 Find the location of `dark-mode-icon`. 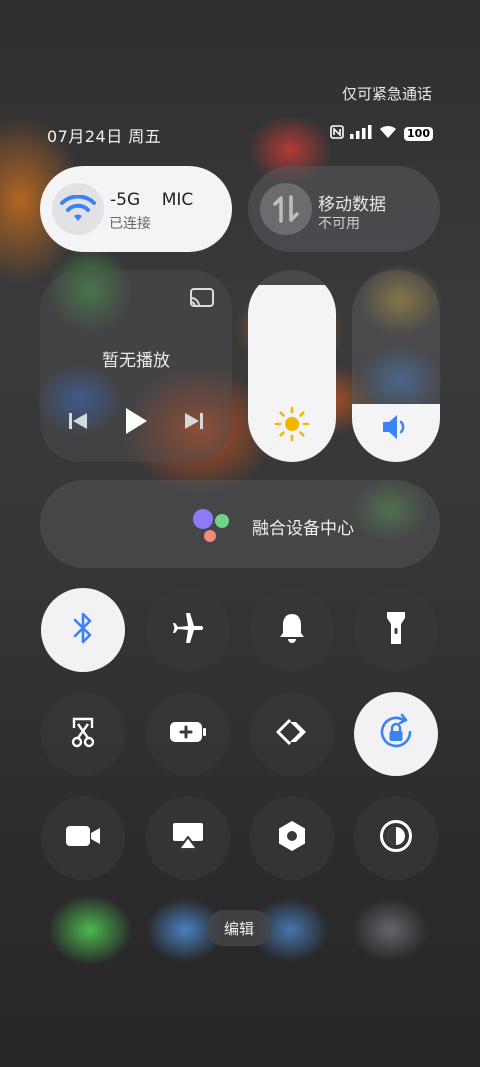

dark-mode-icon is located at coordinates (396, 838).